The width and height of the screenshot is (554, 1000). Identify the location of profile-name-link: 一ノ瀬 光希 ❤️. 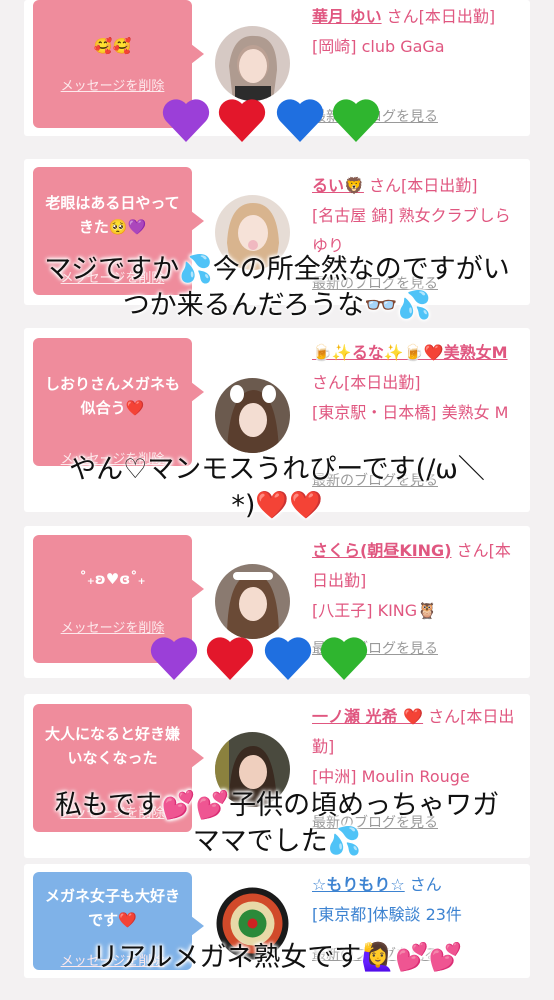
(367, 716).